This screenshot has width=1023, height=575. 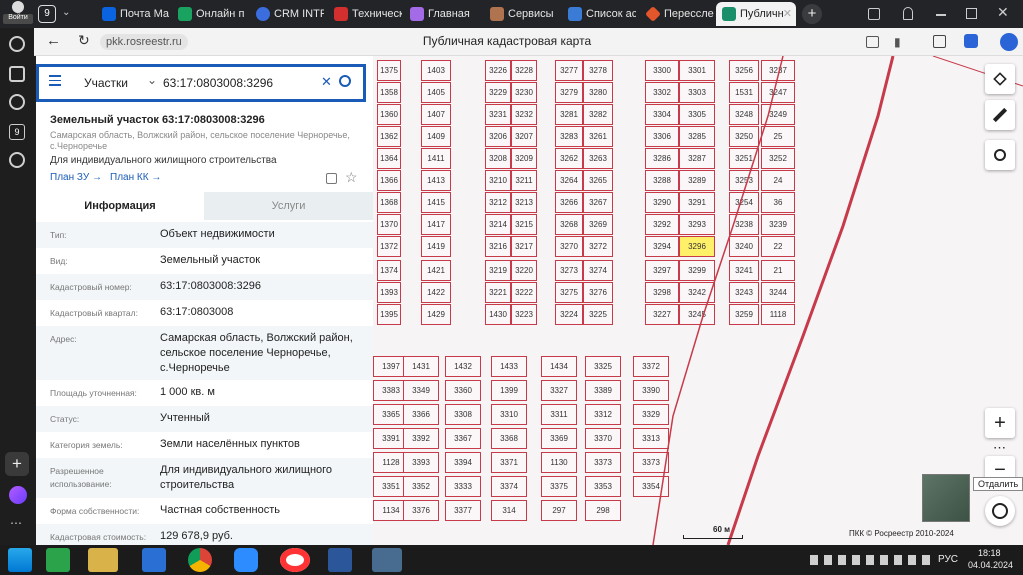 I want to click on language-indicator: РУС, so click(x=948, y=559).